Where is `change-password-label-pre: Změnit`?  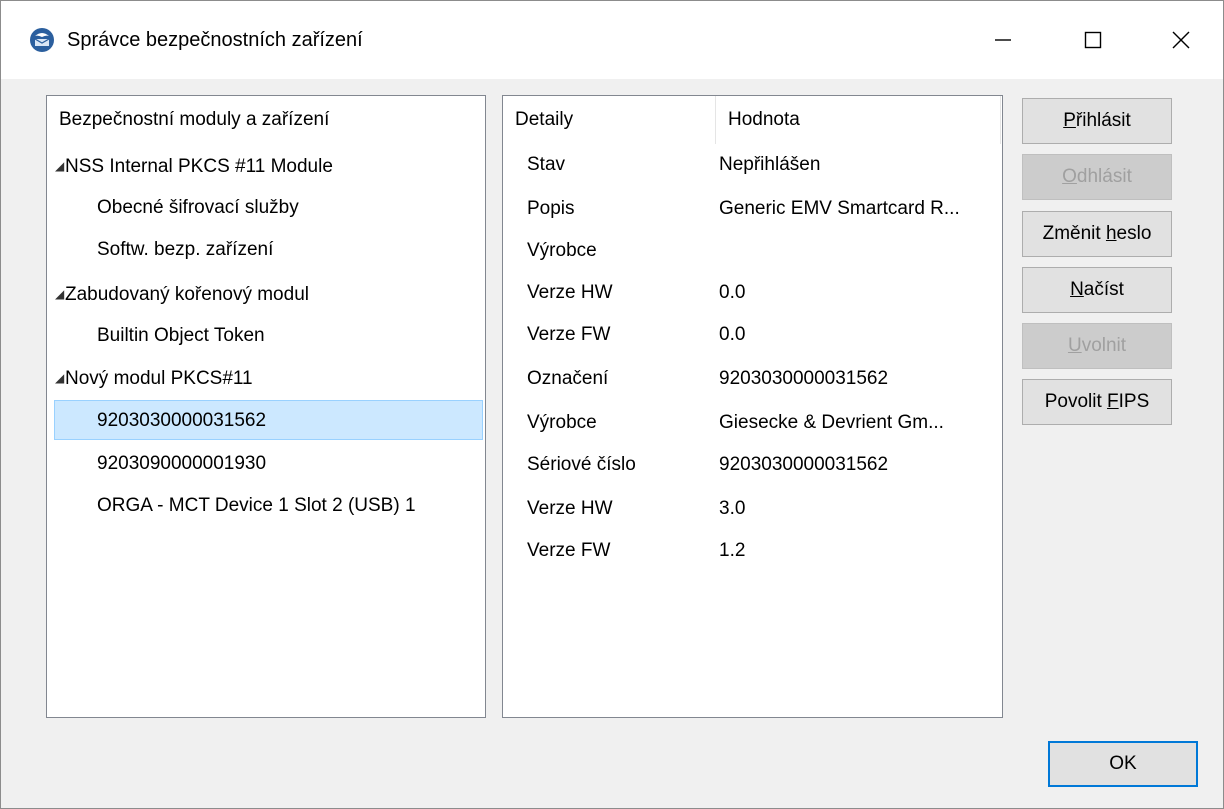
change-password-label-pre: Změnit is located at coordinates (1074, 233).